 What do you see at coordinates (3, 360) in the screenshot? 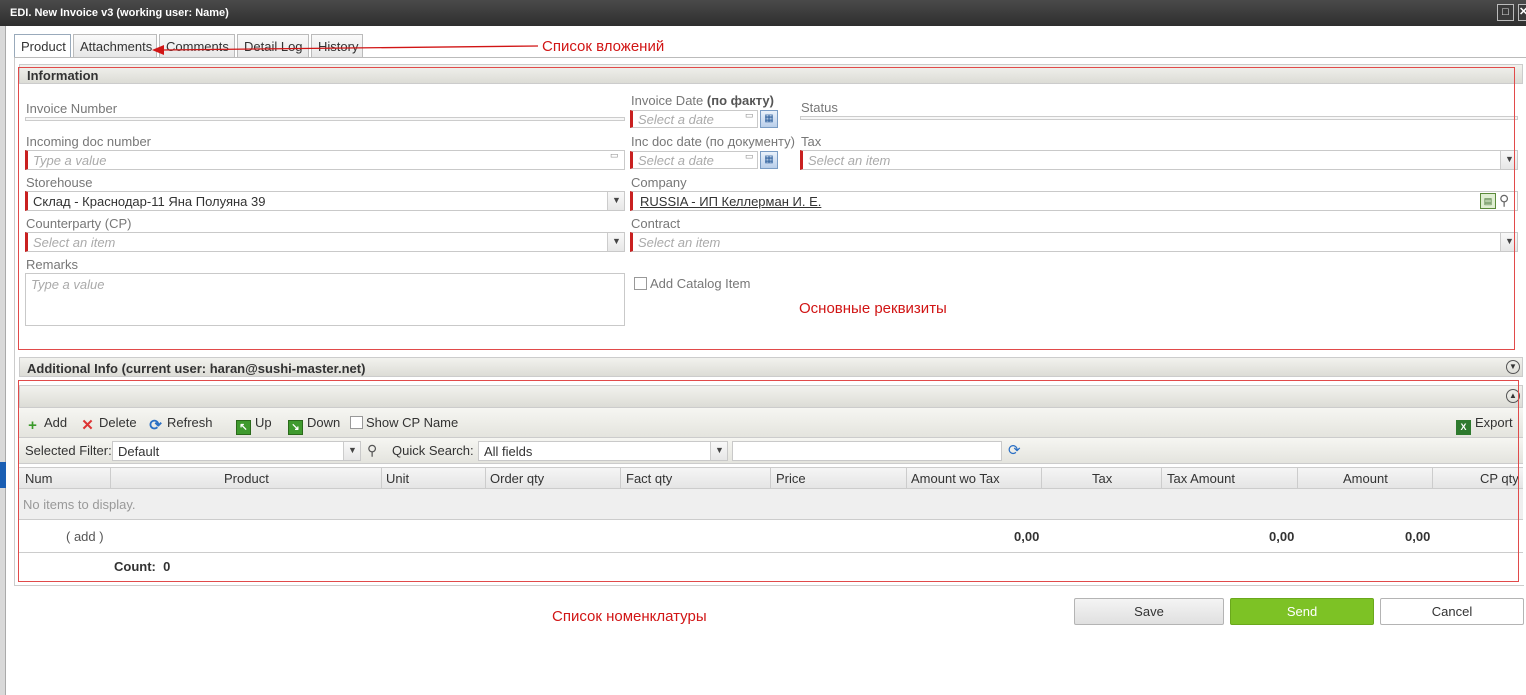
I see `left-edge` at bounding box center [3, 360].